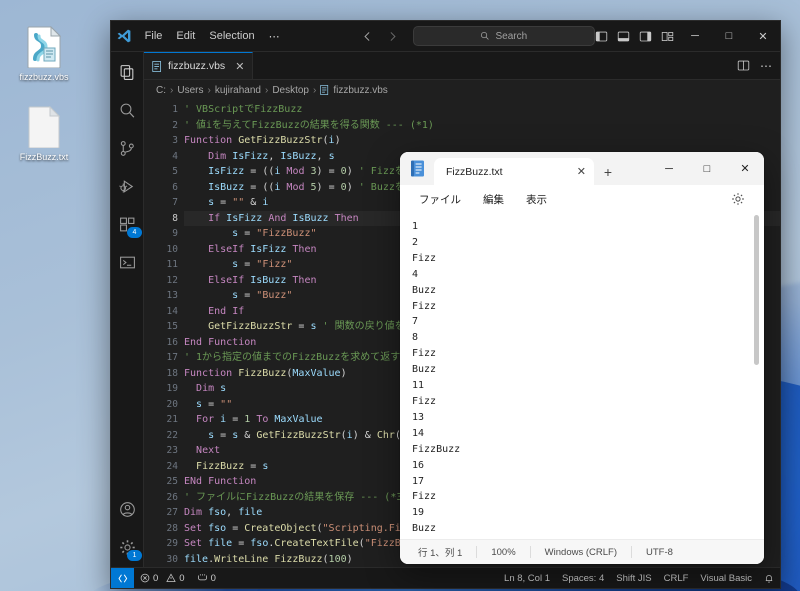  I want to click on vscode-window-controls: ─ □ ✕, so click(729, 36).